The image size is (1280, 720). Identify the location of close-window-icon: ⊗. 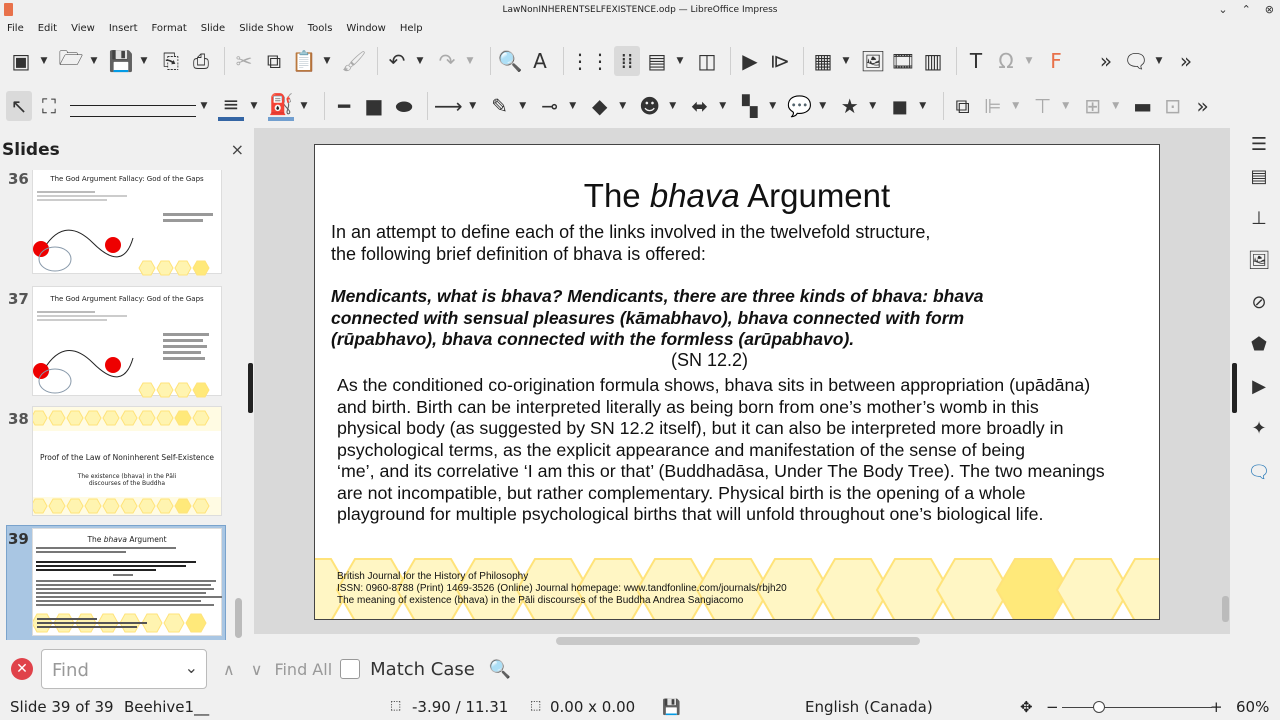
(1269, 10).